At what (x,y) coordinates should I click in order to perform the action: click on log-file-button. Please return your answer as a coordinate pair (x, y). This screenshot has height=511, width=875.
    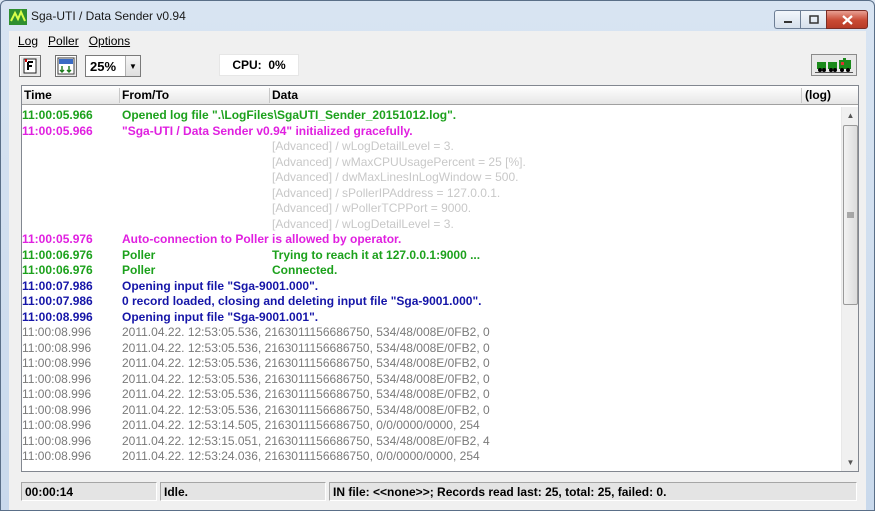
    Looking at the image, I should click on (30, 66).